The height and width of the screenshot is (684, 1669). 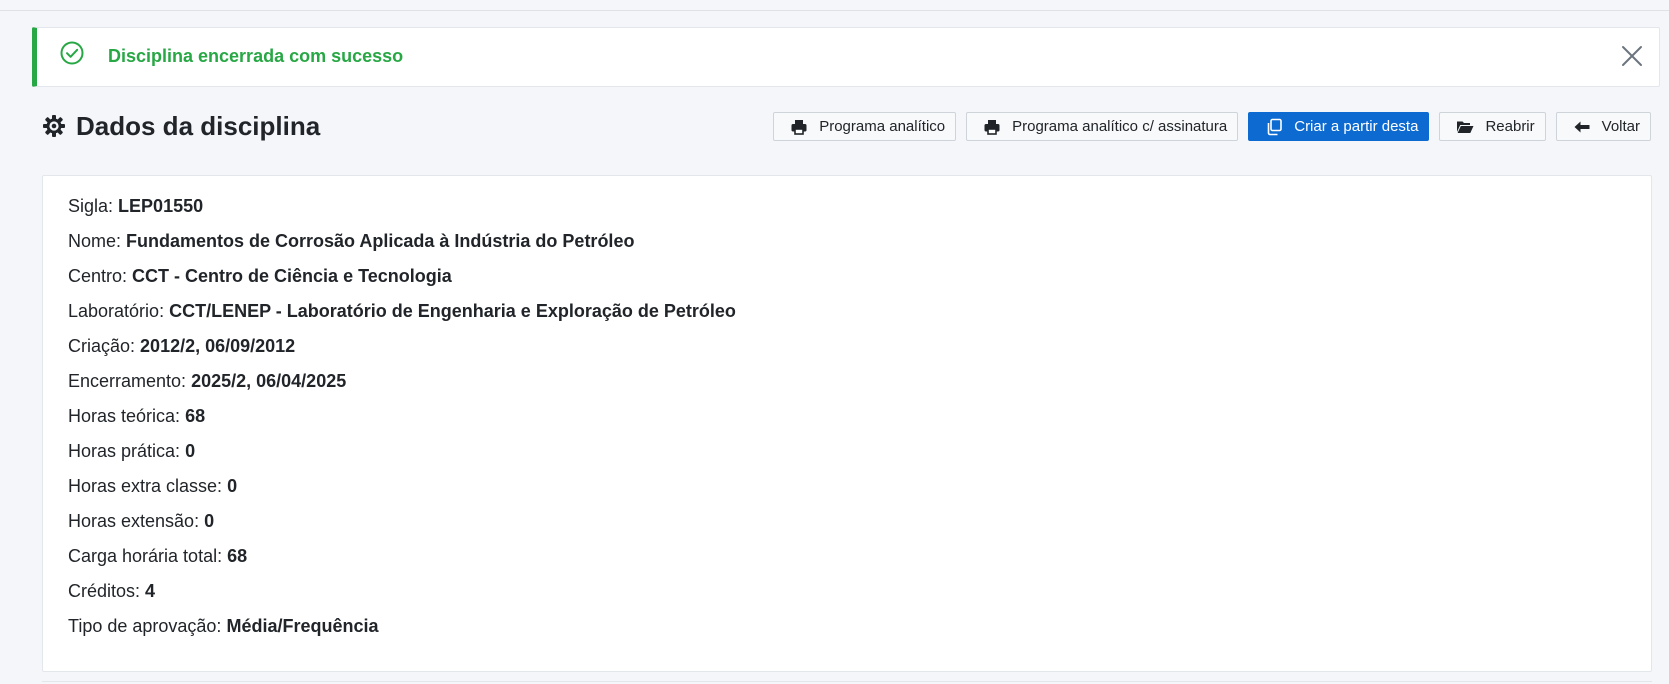 I want to click on detail-value: Média/Frequência, so click(x=302, y=626).